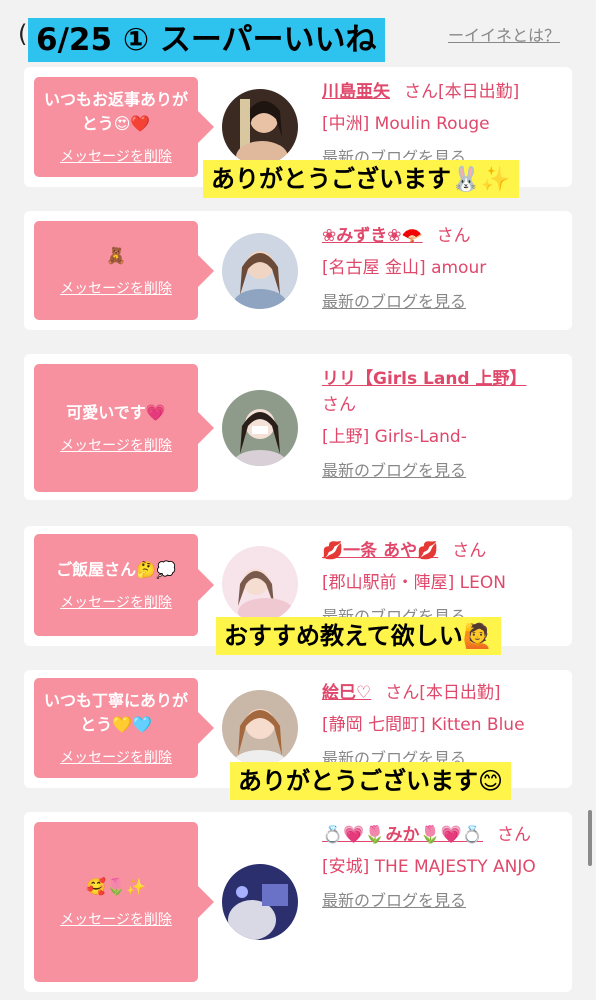  What do you see at coordinates (124, 585) in the screenshot?
I see `message-bubble: ご飯屋さん🤔💭 メッセージを削除` at bounding box center [124, 585].